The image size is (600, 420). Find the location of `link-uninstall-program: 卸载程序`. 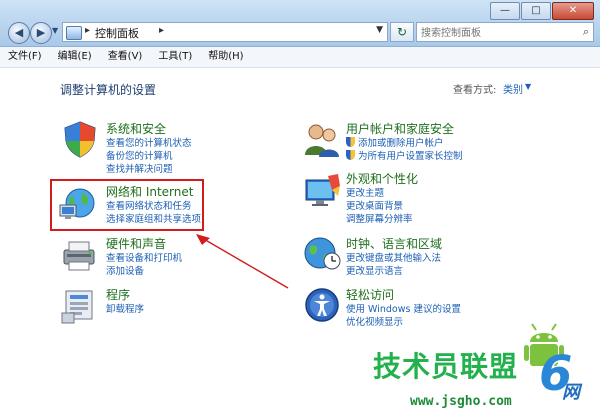

link-uninstall-program: 卸载程序 is located at coordinates (125, 309).